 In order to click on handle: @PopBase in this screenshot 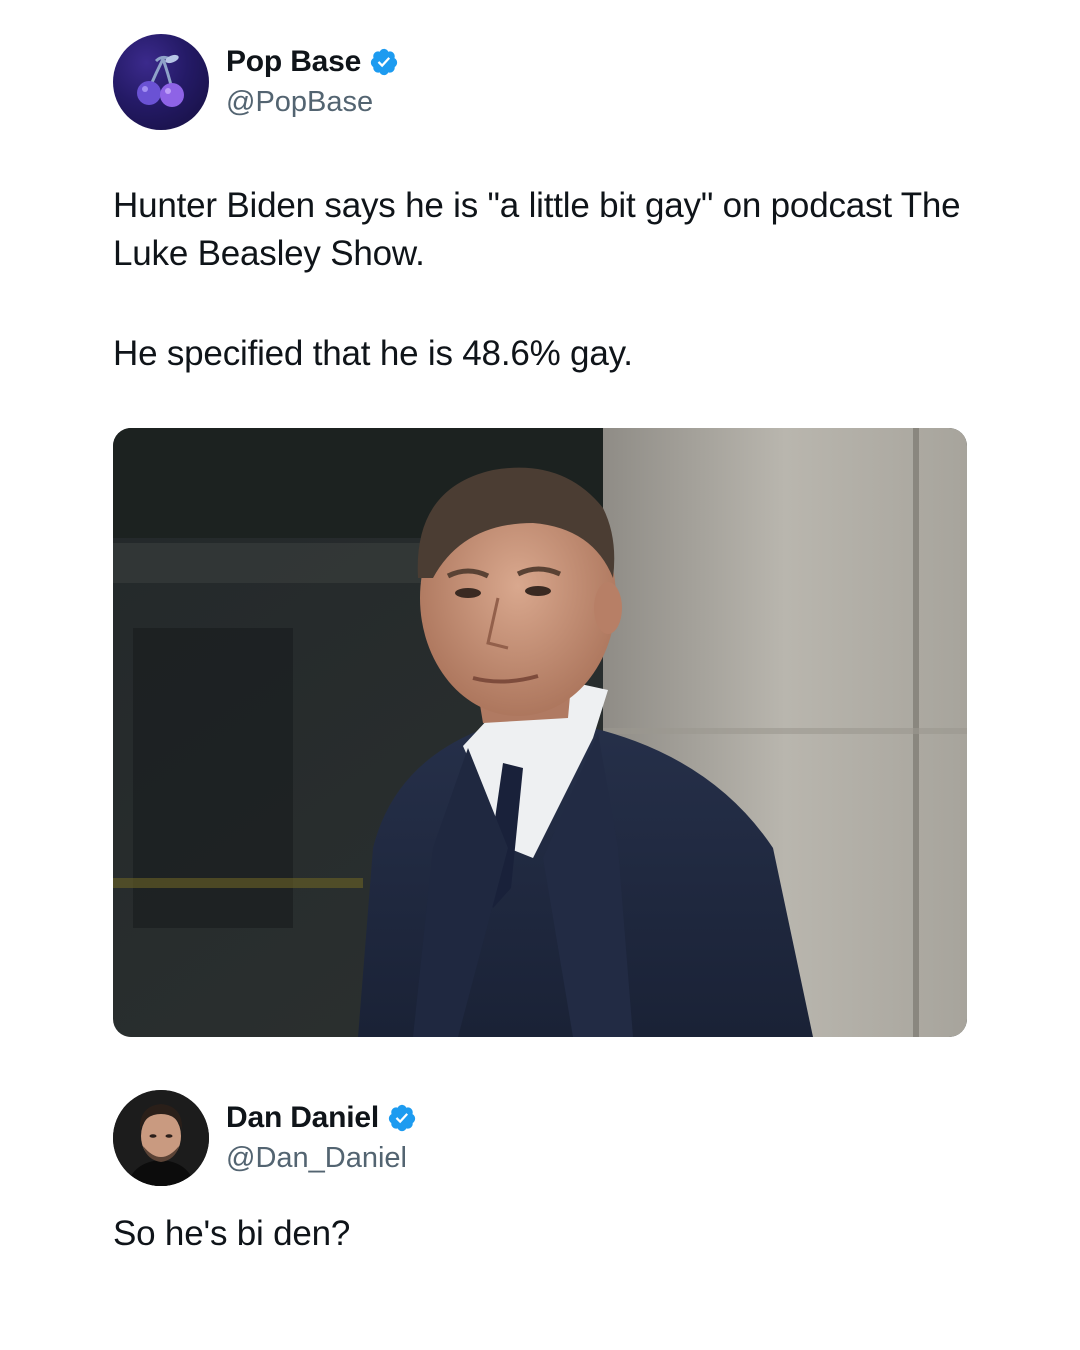, I will do `click(312, 102)`.